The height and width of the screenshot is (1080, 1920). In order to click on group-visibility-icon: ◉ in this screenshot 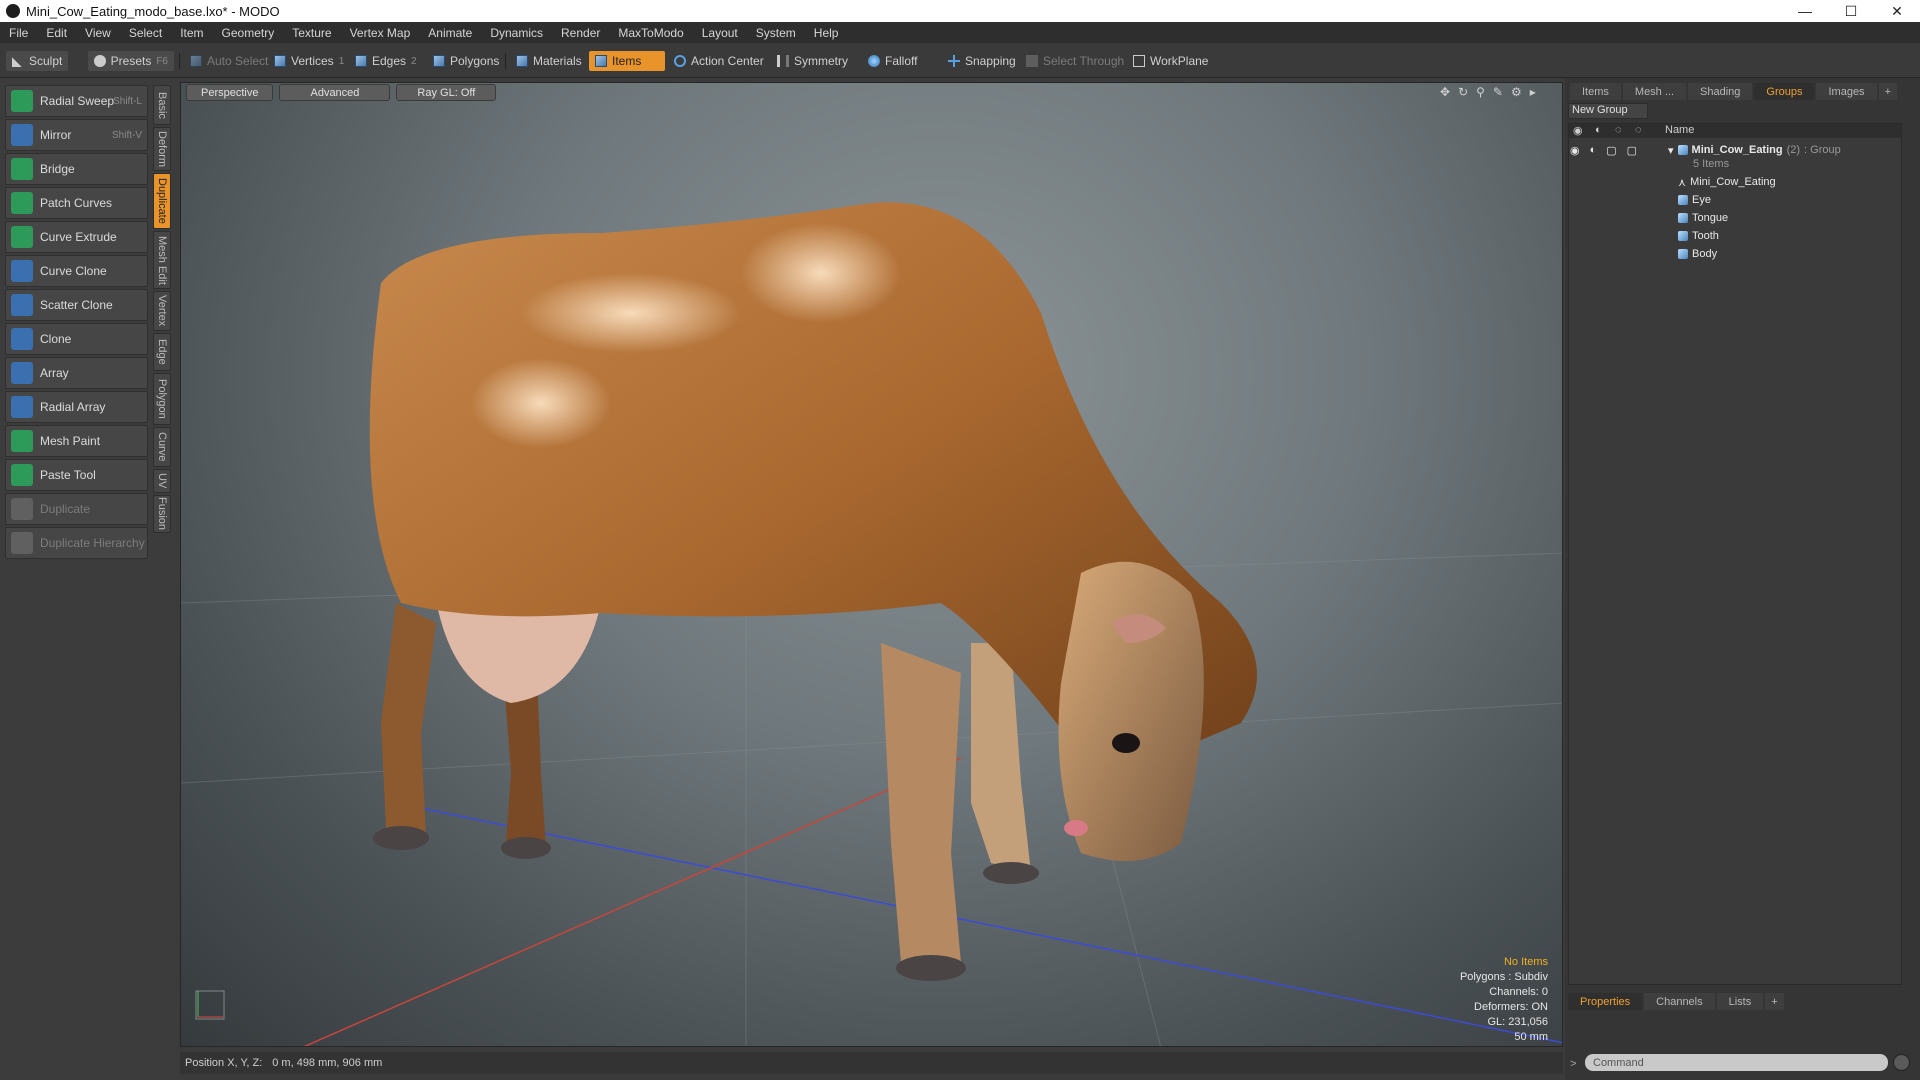, I will do `click(1575, 150)`.